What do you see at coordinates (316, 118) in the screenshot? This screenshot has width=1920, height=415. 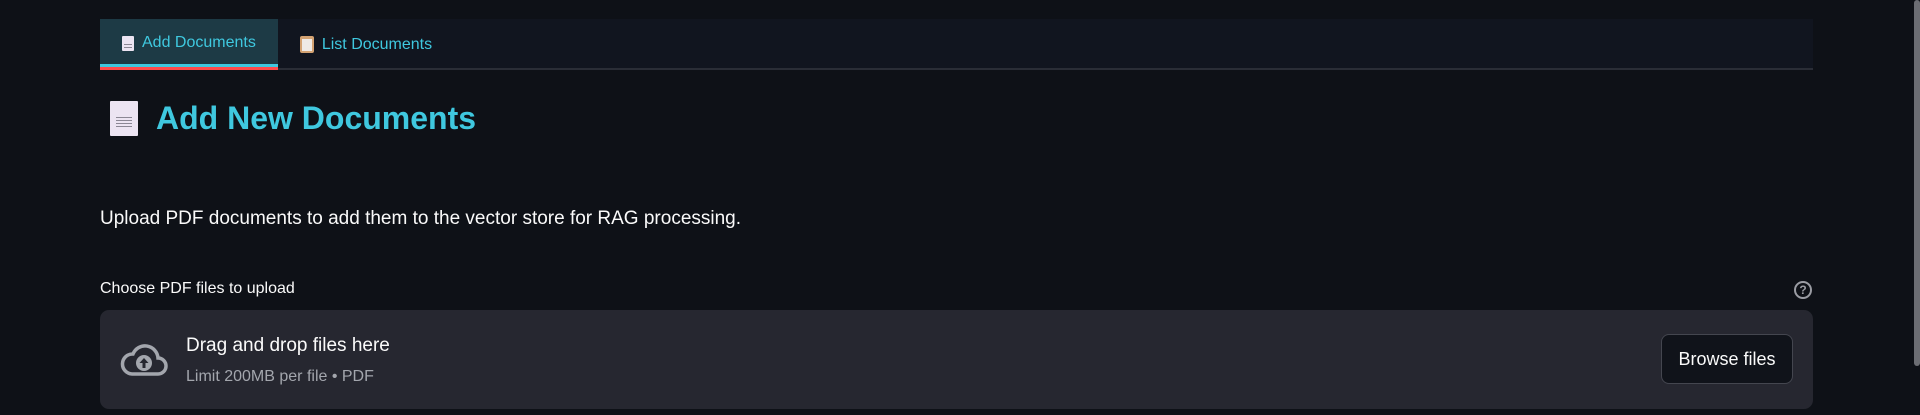 I see `page-title-text: Add New Documents` at bounding box center [316, 118].